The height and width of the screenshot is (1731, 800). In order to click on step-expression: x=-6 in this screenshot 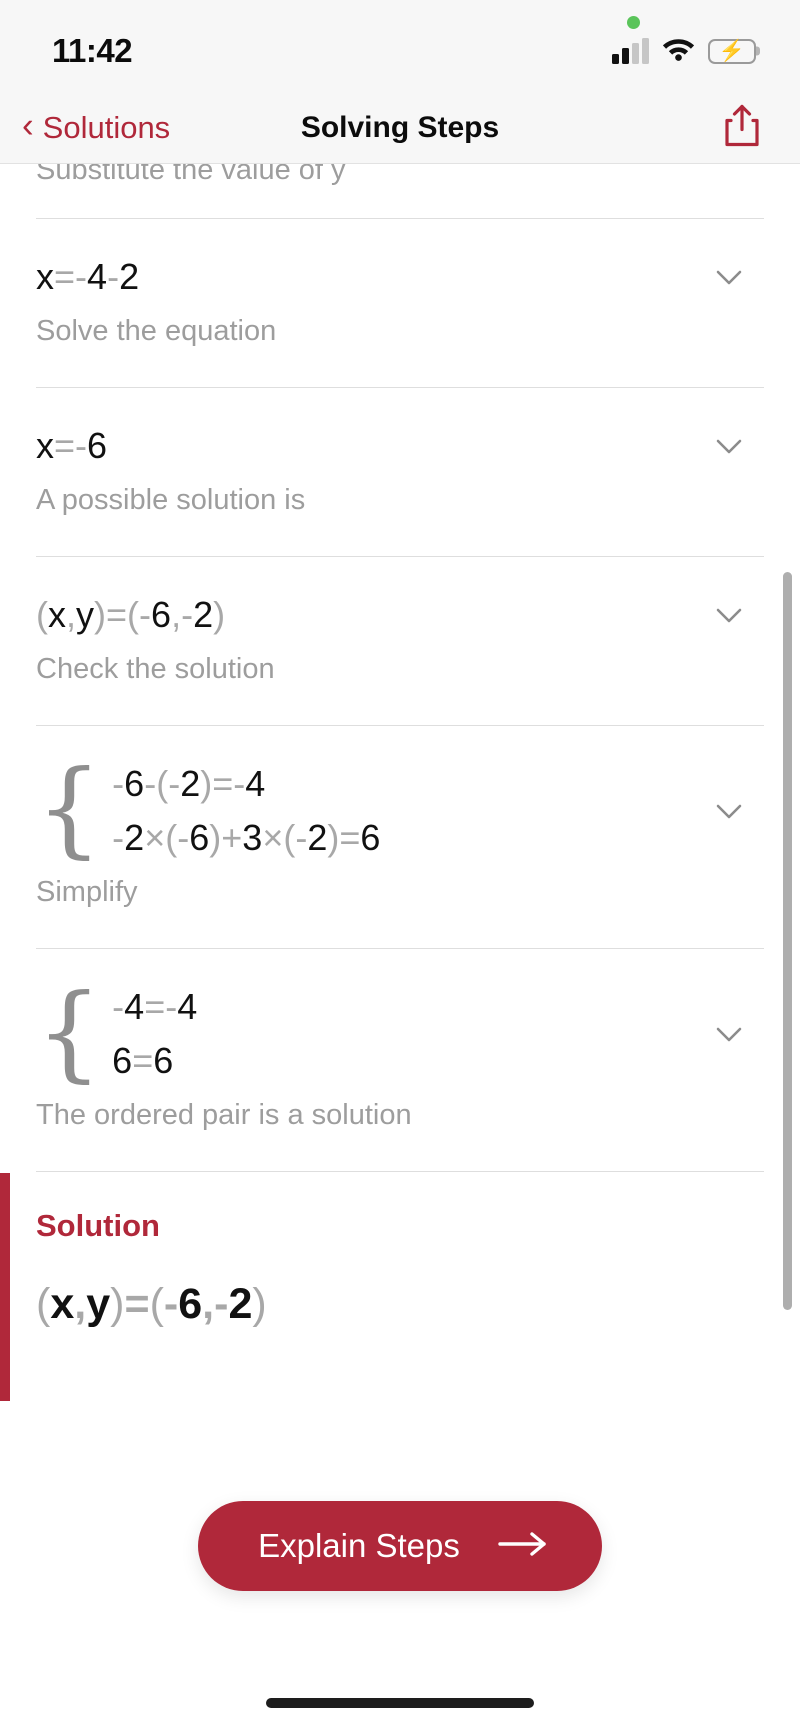, I will do `click(72, 445)`.